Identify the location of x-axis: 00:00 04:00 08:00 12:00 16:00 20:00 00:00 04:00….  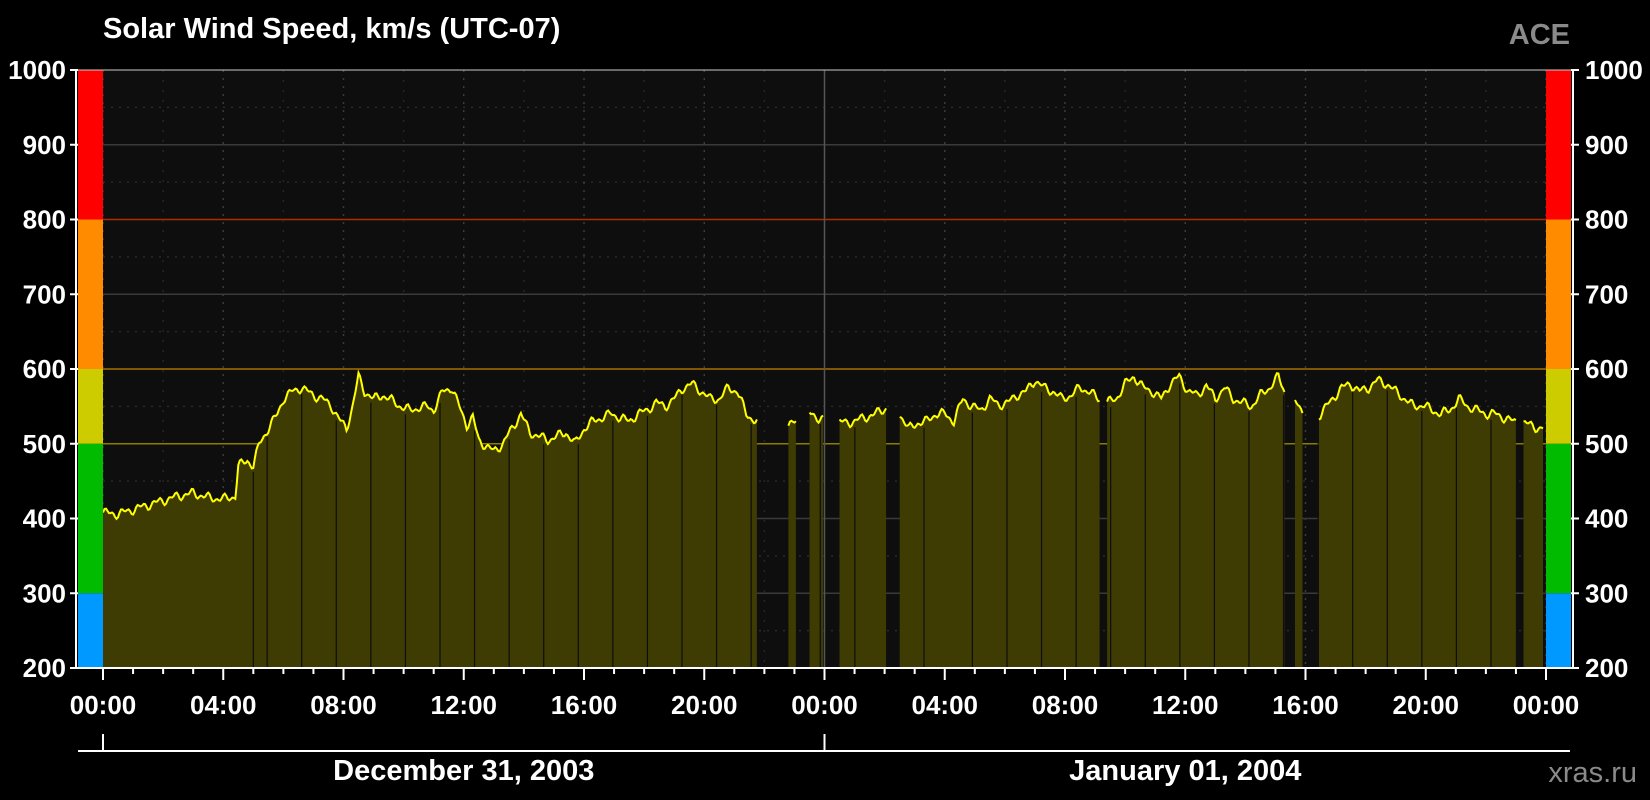
(825, 694).